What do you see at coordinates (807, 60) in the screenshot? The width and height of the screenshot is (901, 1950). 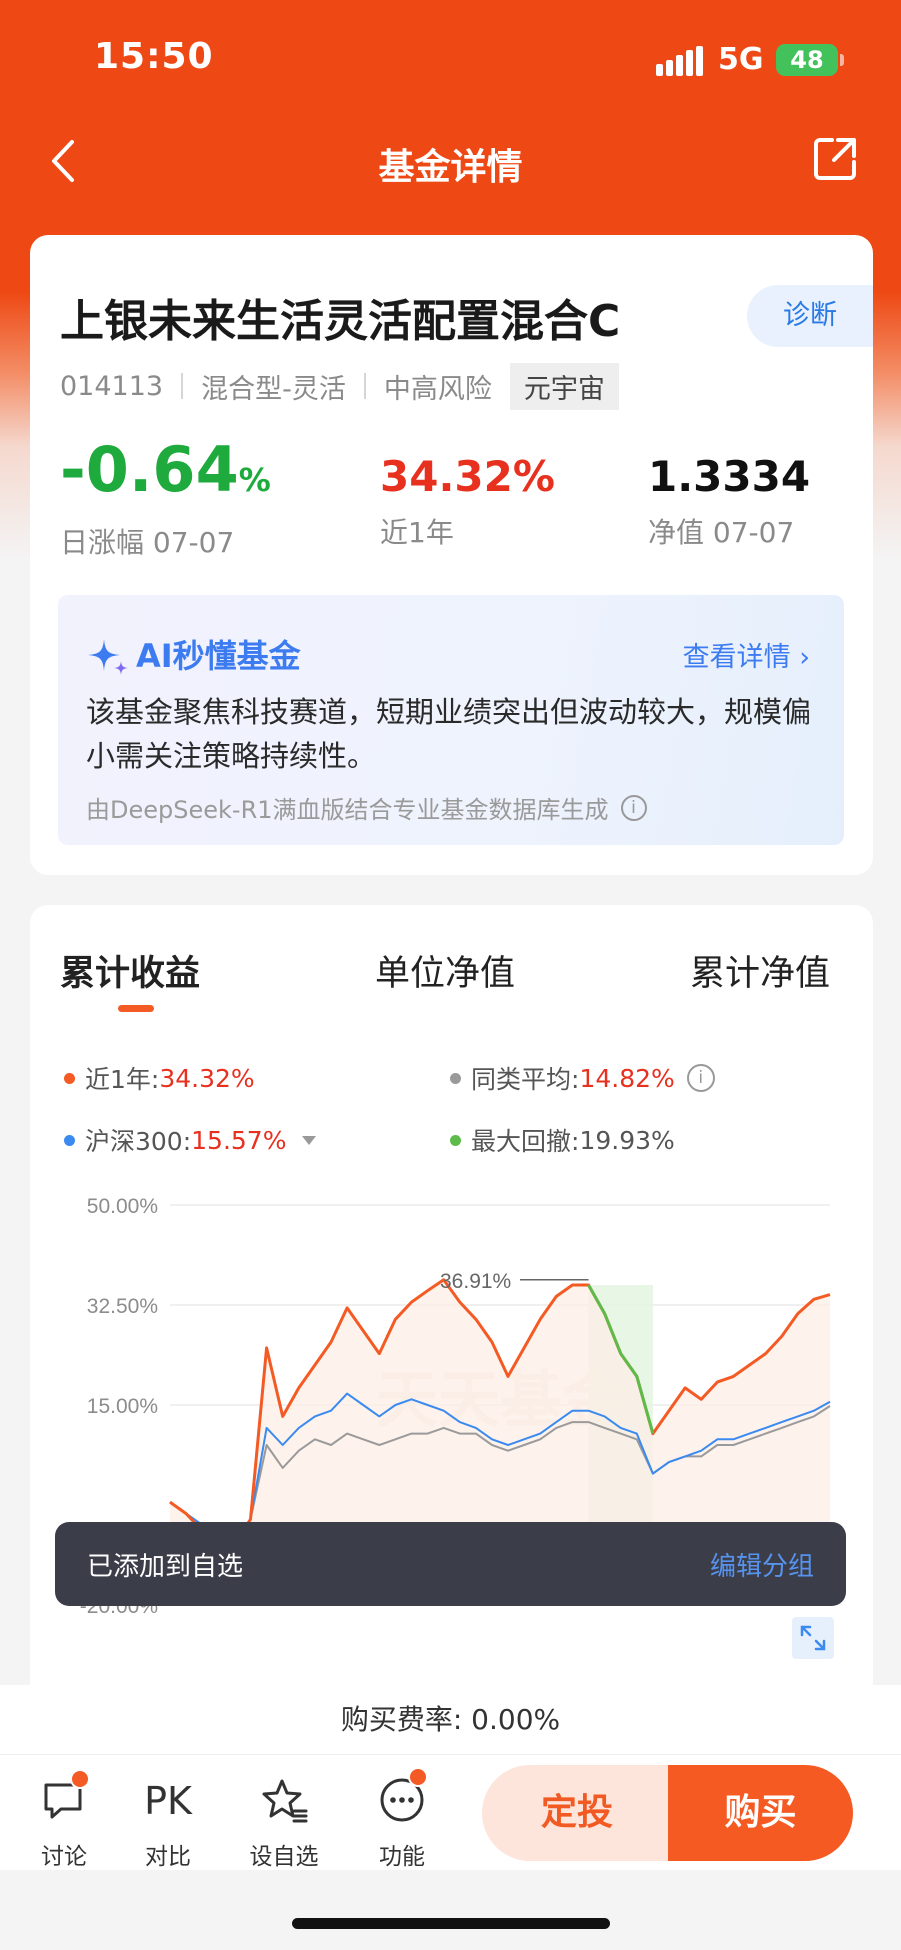 I see `battery-icon: 48` at bounding box center [807, 60].